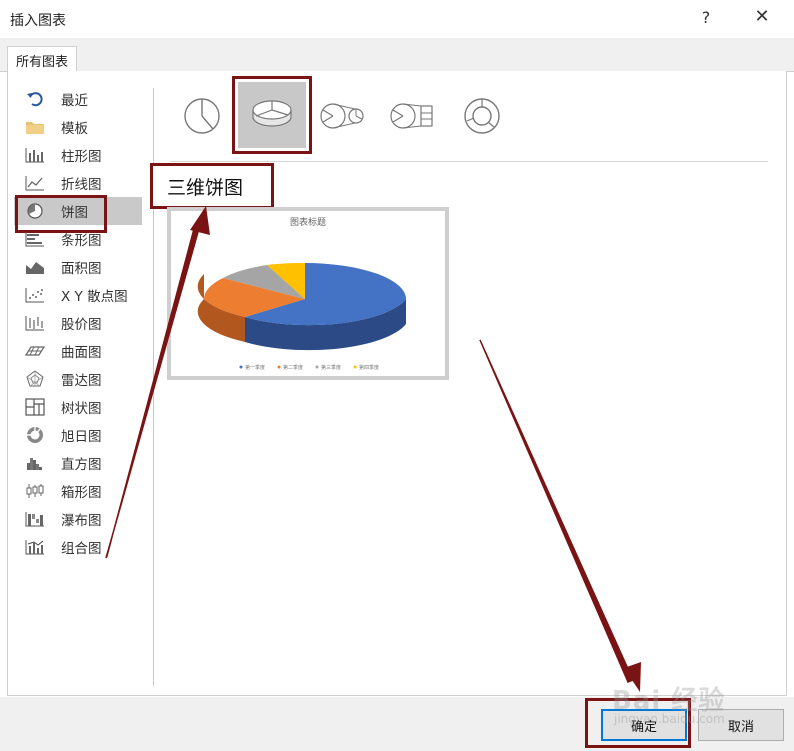 The width and height of the screenshot is (794, 751). What do you see at coordinates (35, 547) in the screenshot?
I see `combo-chart-icon` at bounding box center [35, 547].